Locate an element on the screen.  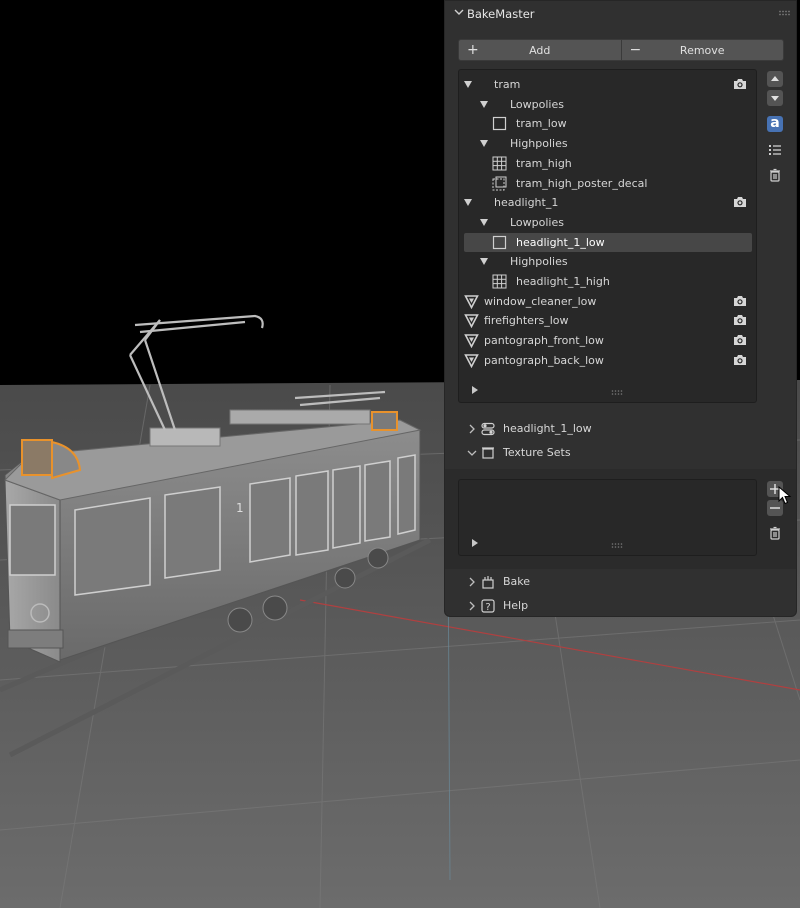
add-button: + Add is located at coordinates (540, 50).